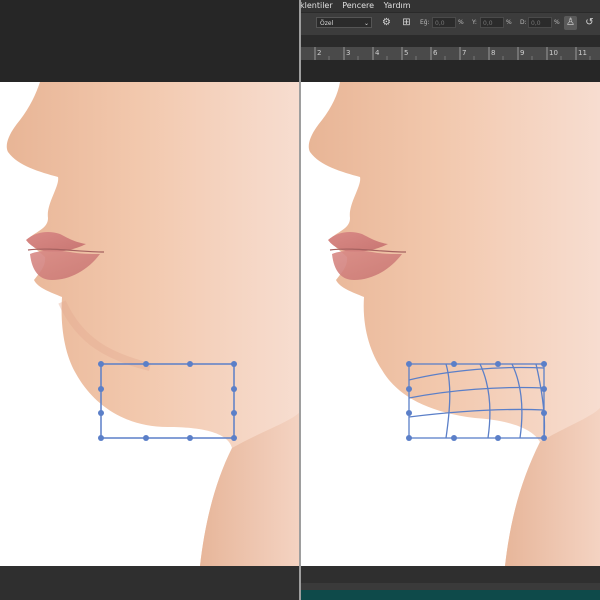 The image size is (600, 600). What do you see at coordinates (450, 595) in the screenshot?
I see `layer-bar` at bounding box center [450, 595].